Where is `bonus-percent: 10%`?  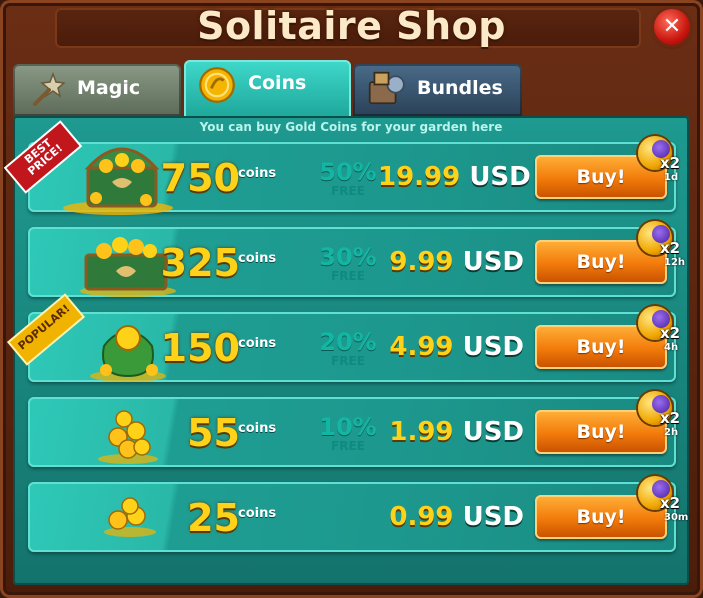
bonus-percent: 10% is located at coordinates (348, 427).